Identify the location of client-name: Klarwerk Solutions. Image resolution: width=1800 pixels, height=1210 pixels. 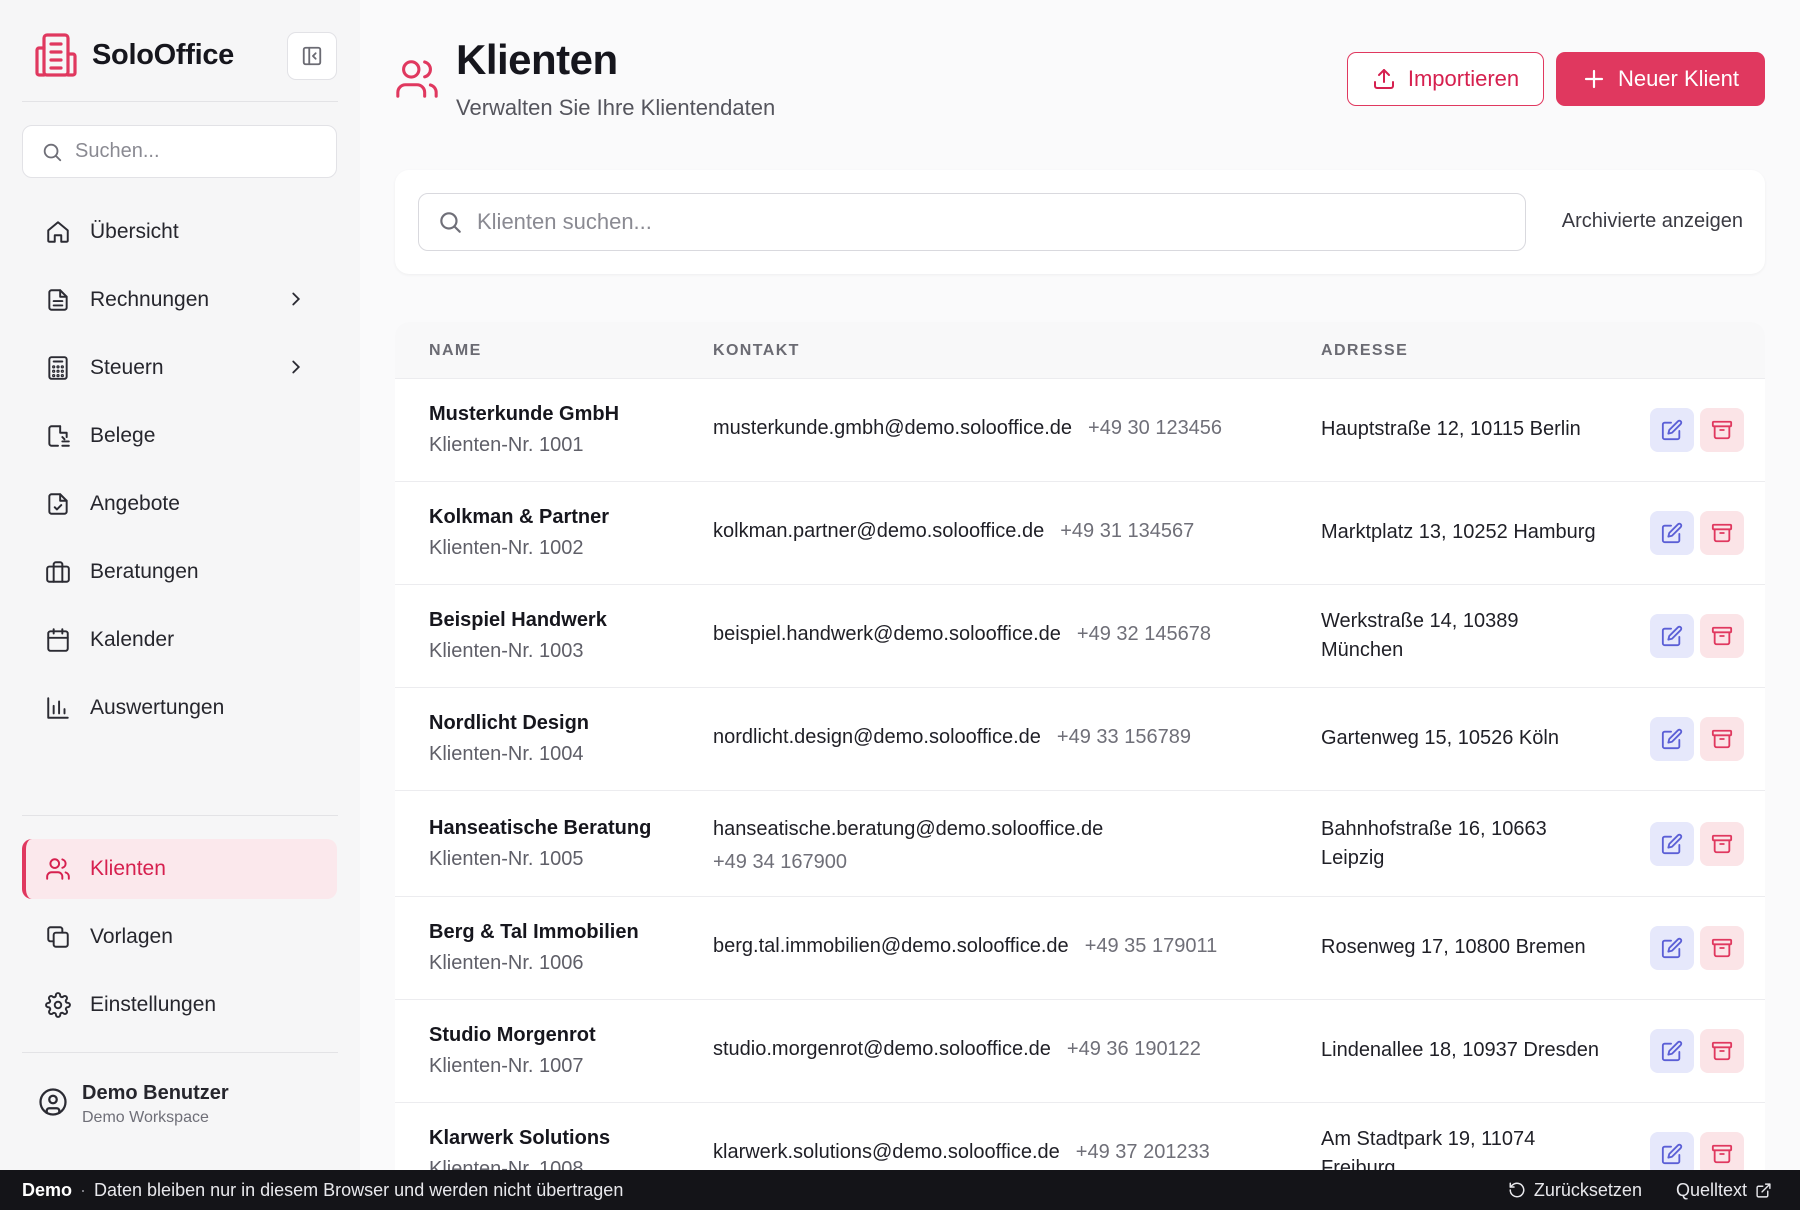
(519, 1138).